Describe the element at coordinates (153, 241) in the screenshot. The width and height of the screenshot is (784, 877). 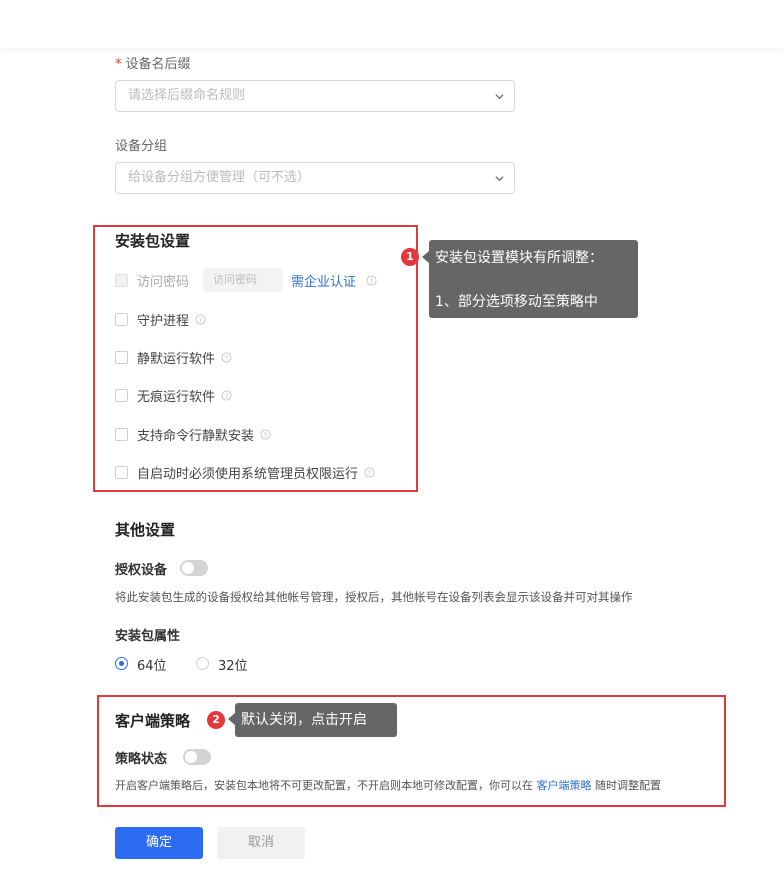
I see `package-settings-title: 安装包设置` at that location.